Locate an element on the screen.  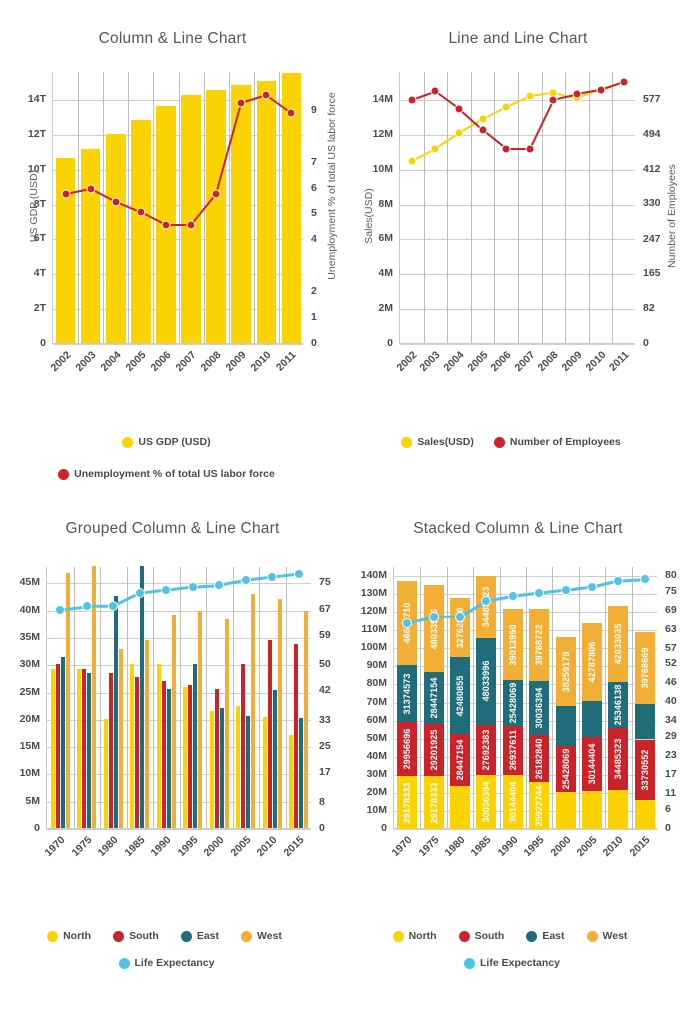
legend-label: South is located at coordinates (144, 936).